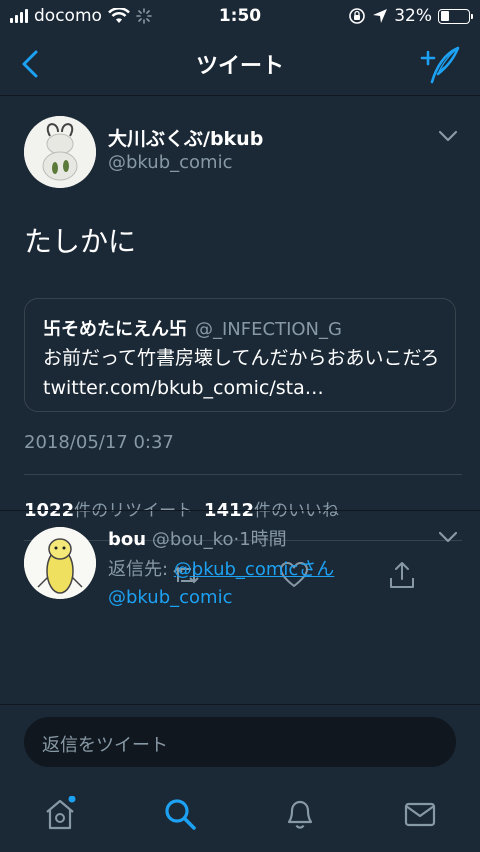  Describe the element at coordinates (115, 329) in the screenshot. I see `quoted-author-name: 卐そめたにえん卐` at that location.